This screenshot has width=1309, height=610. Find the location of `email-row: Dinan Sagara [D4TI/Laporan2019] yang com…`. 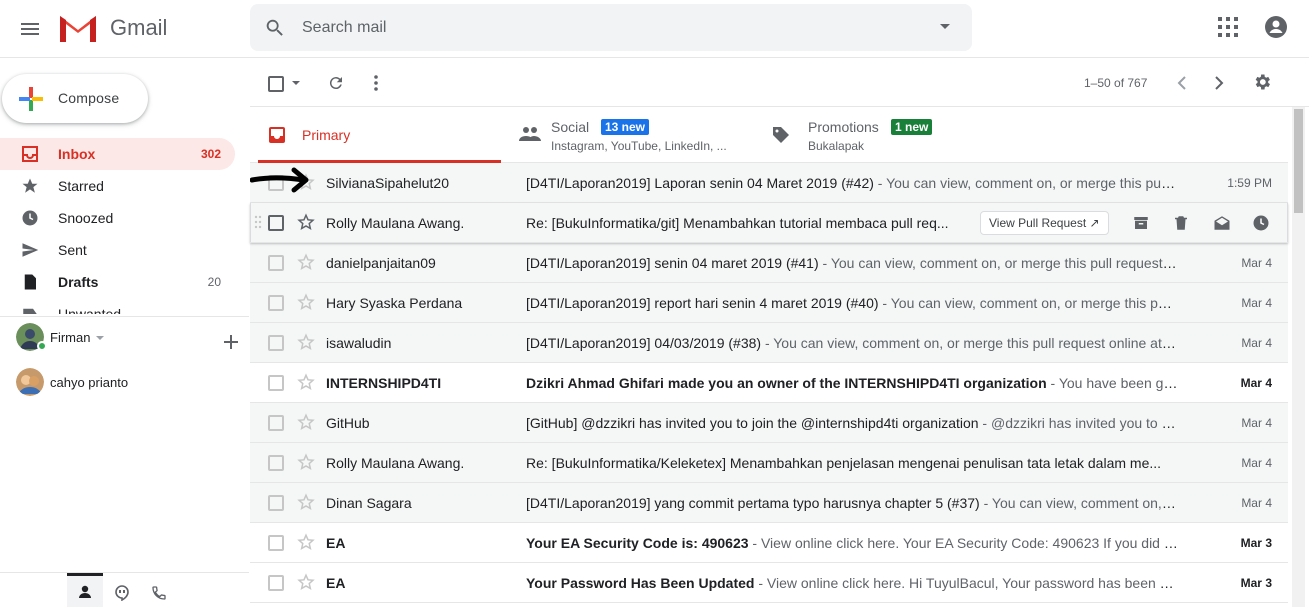

email-row: Dinan Sagara [D4TI/Laporan2019] yang com… is located at coordinates (769, 503).